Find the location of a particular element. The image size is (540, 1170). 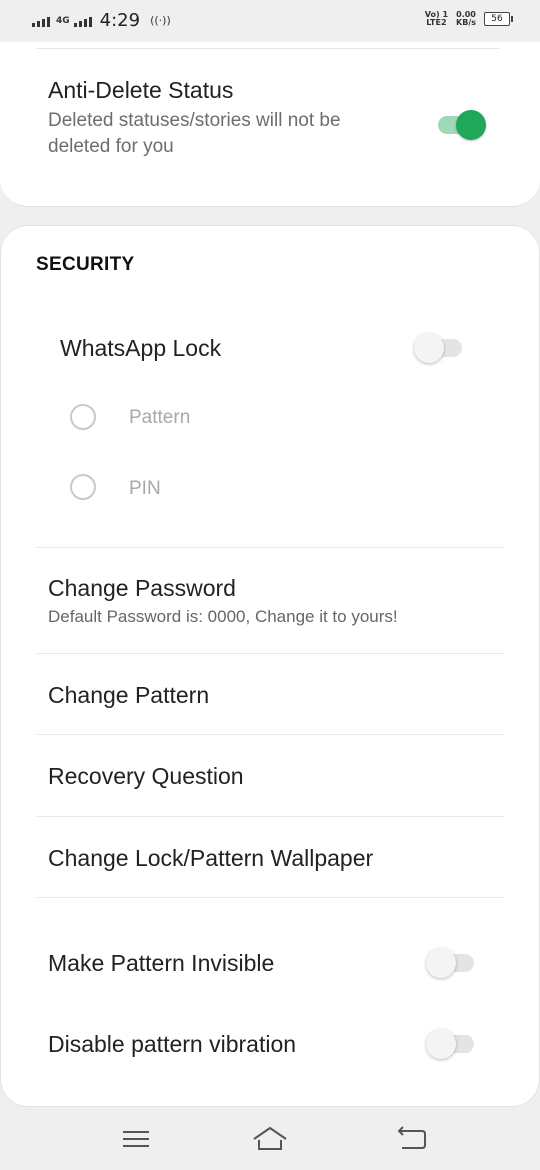

status-bar-left: 4G 4:29 ((·)) is located at coordinates (101, 20).